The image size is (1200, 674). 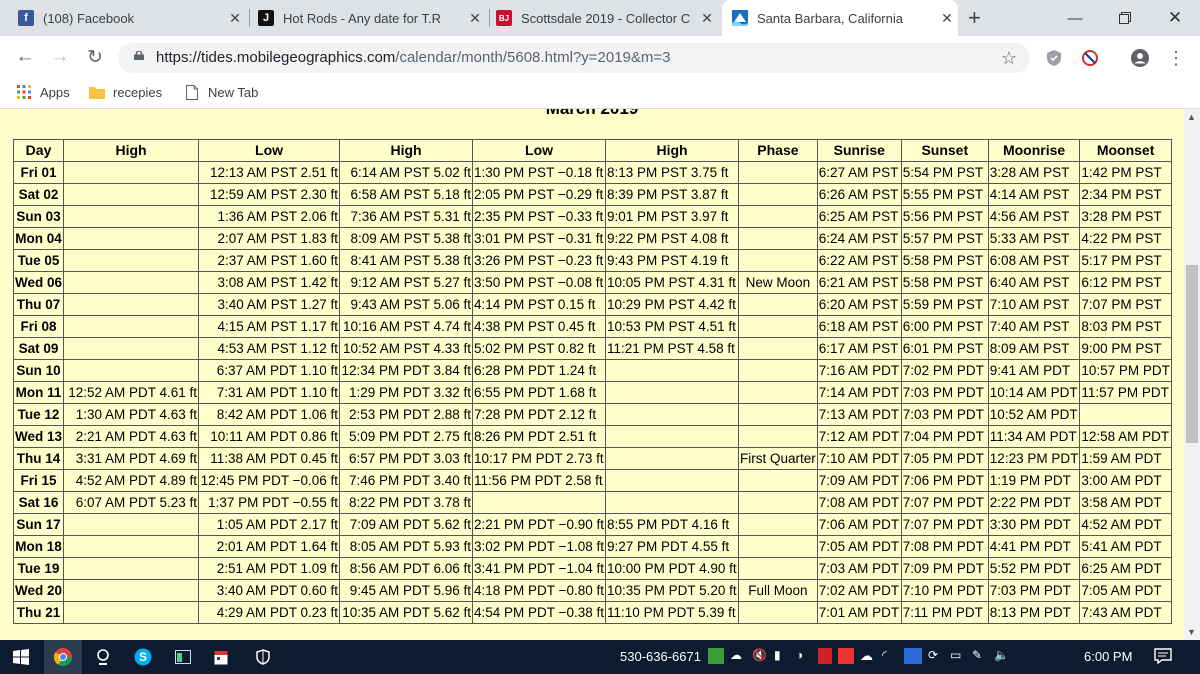 What do you see at coordinates (131, 458) in the screenshot?
I see `cell-high-1: 3:31 AM PDT 4.69 ft` at bounding box center [131, 458].